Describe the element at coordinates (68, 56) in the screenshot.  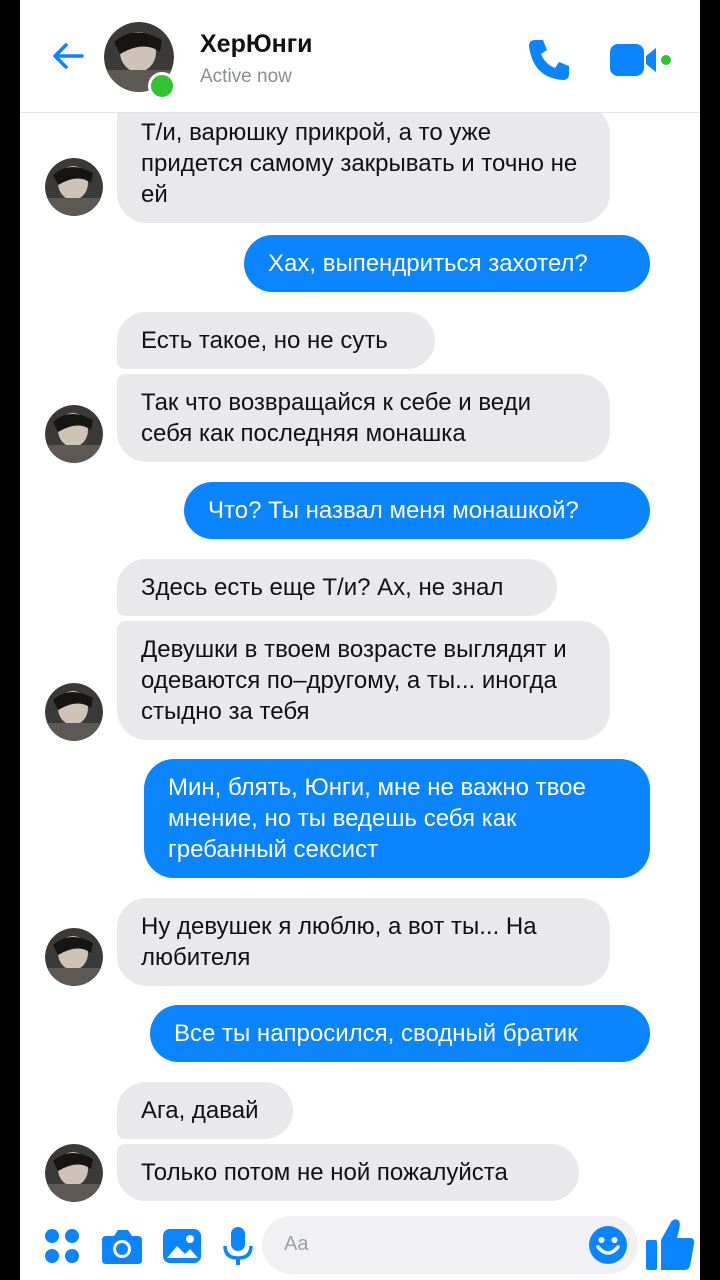
I see `back-arrow-icon` at that location.